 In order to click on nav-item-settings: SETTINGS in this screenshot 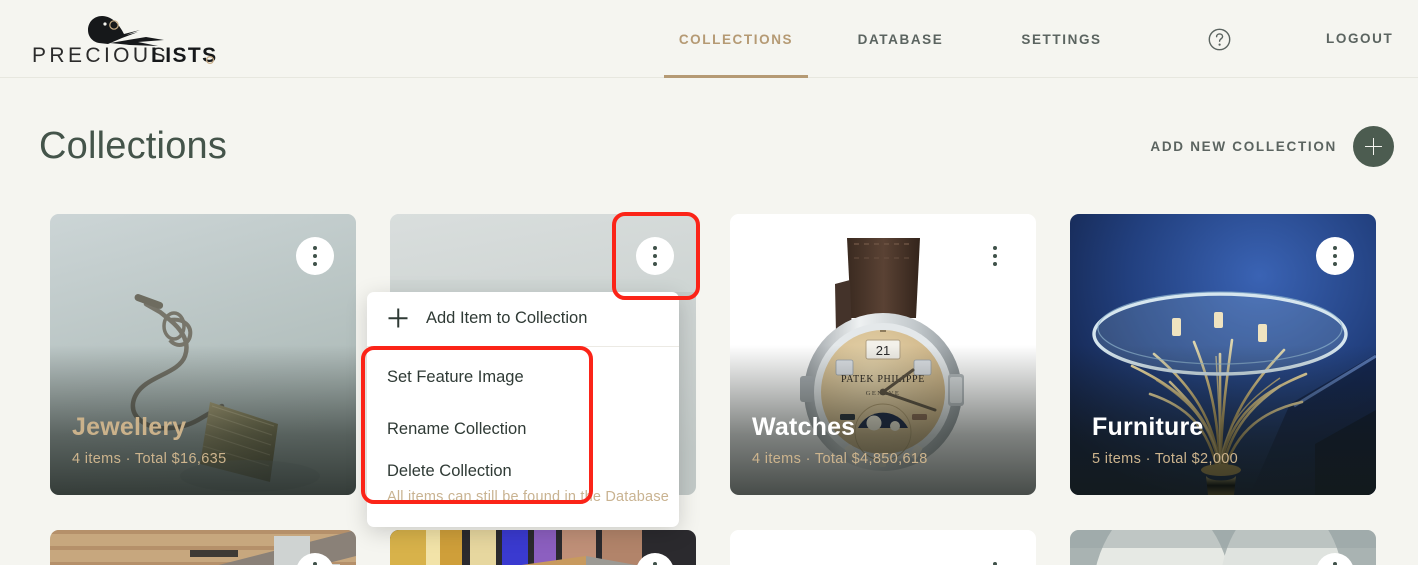, I will do `click(1061, 39)`.